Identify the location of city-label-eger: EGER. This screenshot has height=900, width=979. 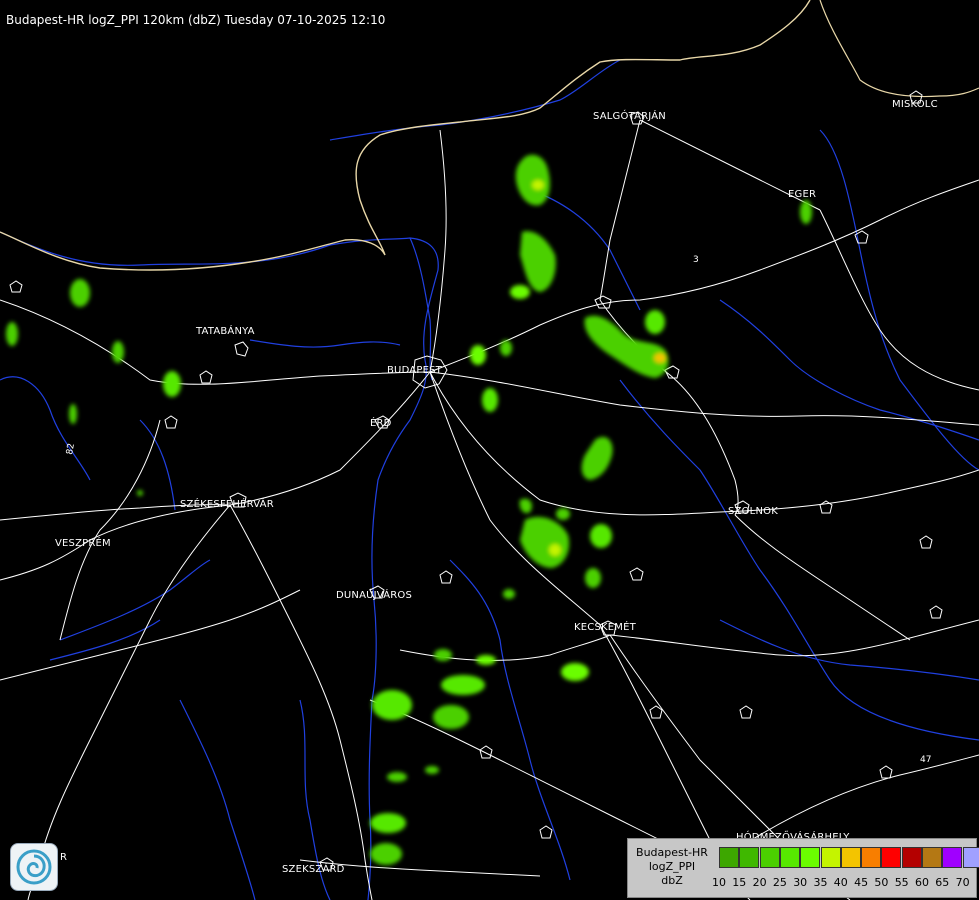
(802, 194).